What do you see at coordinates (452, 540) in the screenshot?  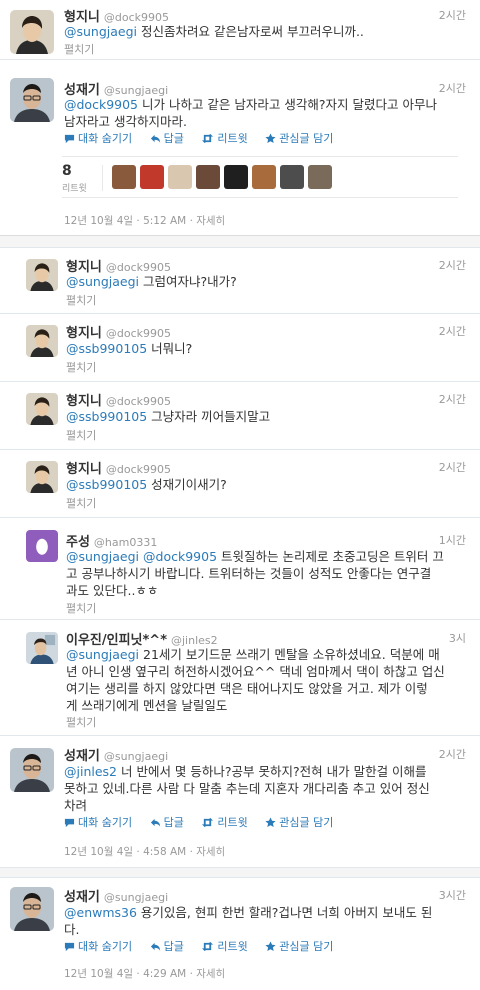 I see `tweet-time: 1시간` at bounding box center [452, 540].